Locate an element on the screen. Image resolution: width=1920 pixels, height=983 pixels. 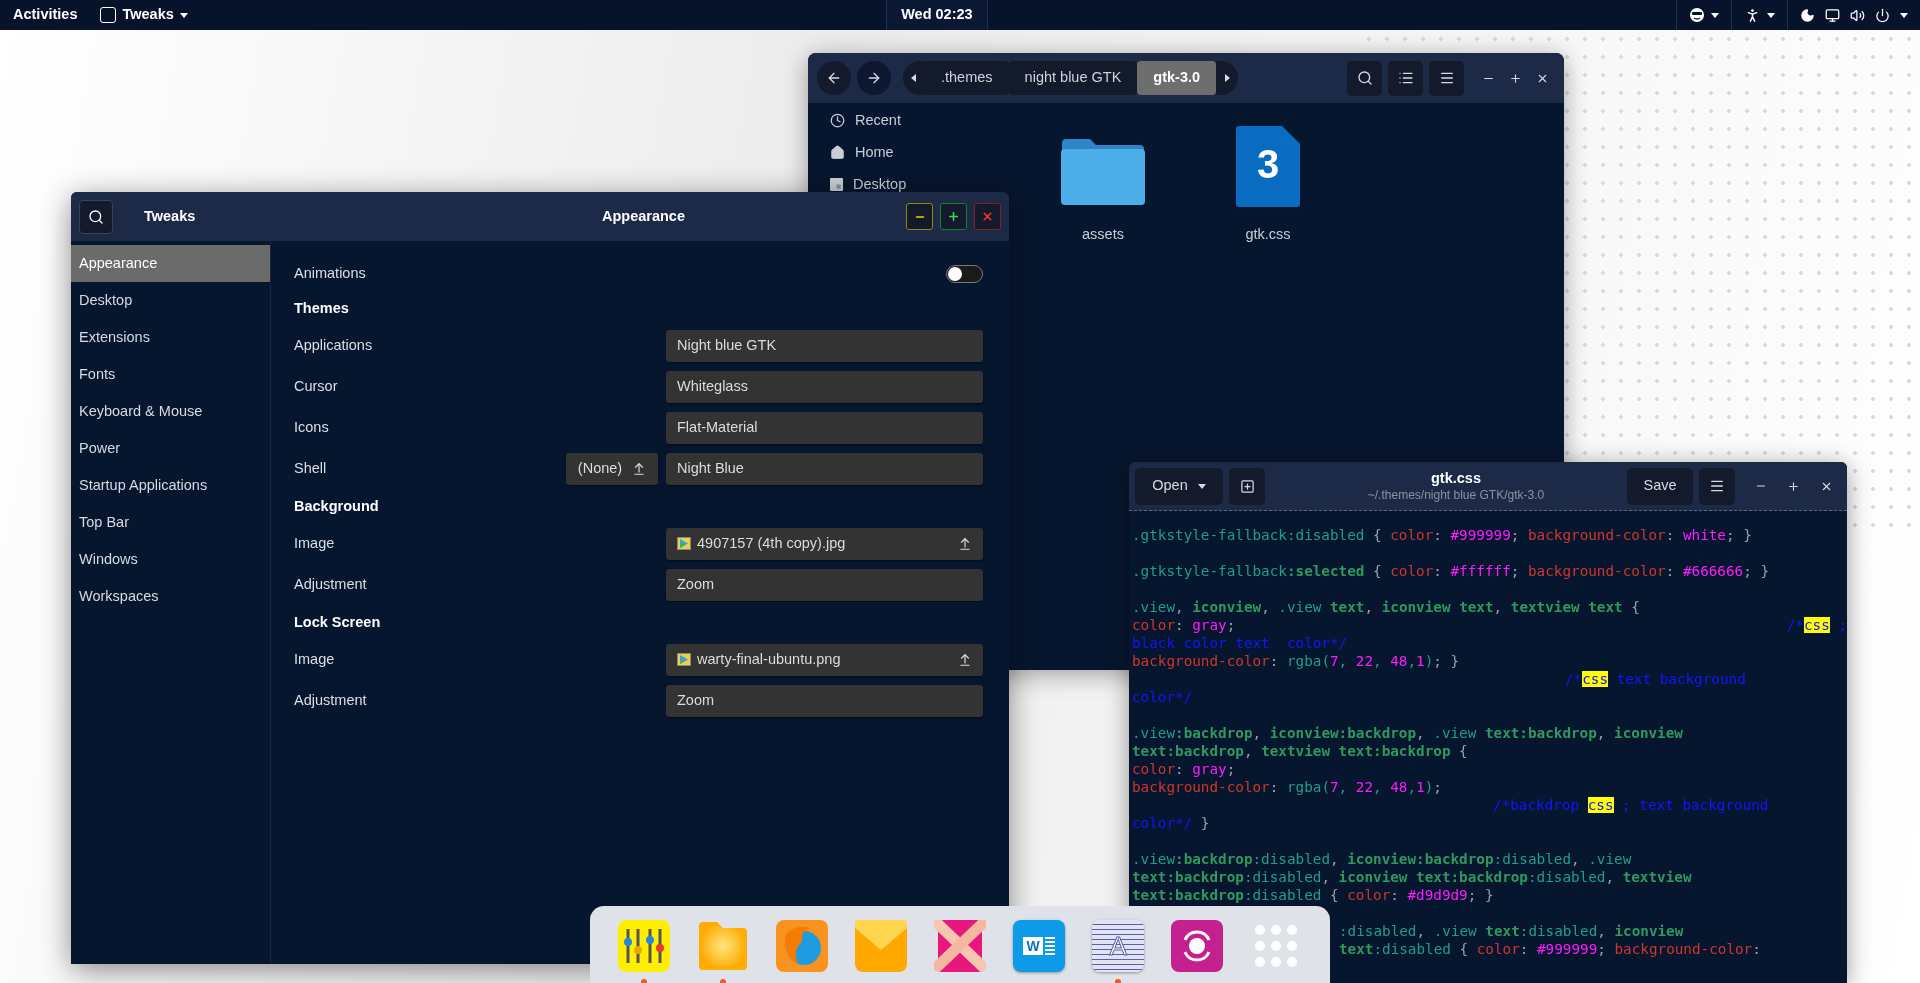
screen-icon is located at coordinates (1832, 15).